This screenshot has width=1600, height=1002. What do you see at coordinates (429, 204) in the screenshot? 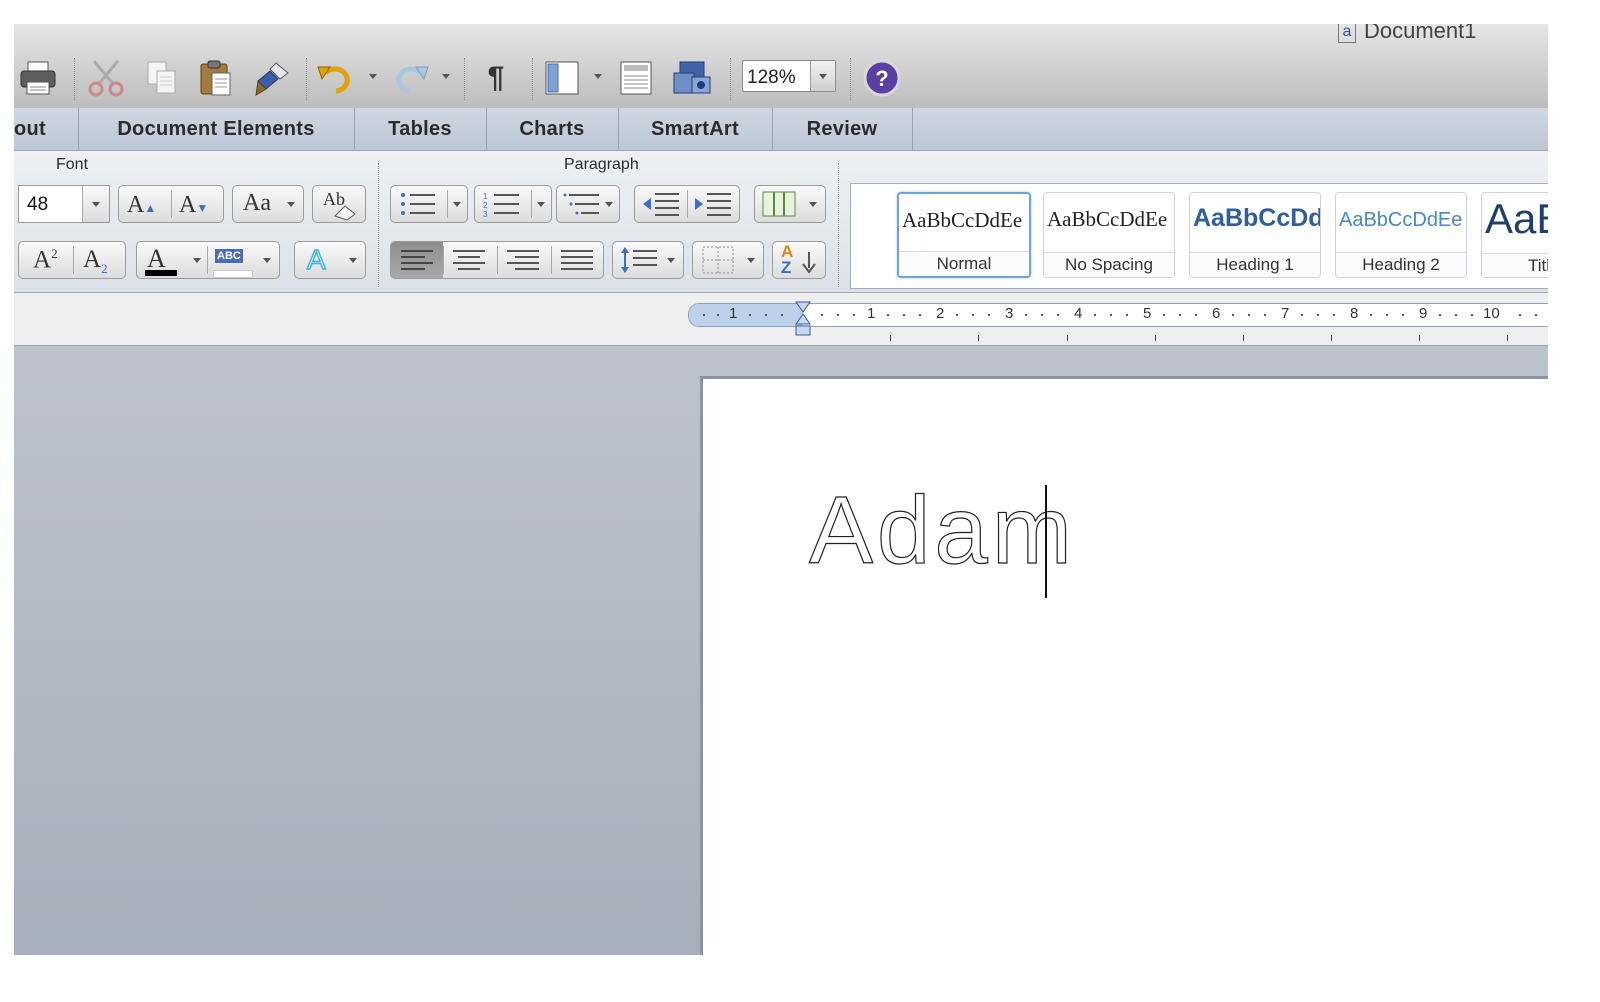
I see `bullets-button` at bounding box center [429, 204].